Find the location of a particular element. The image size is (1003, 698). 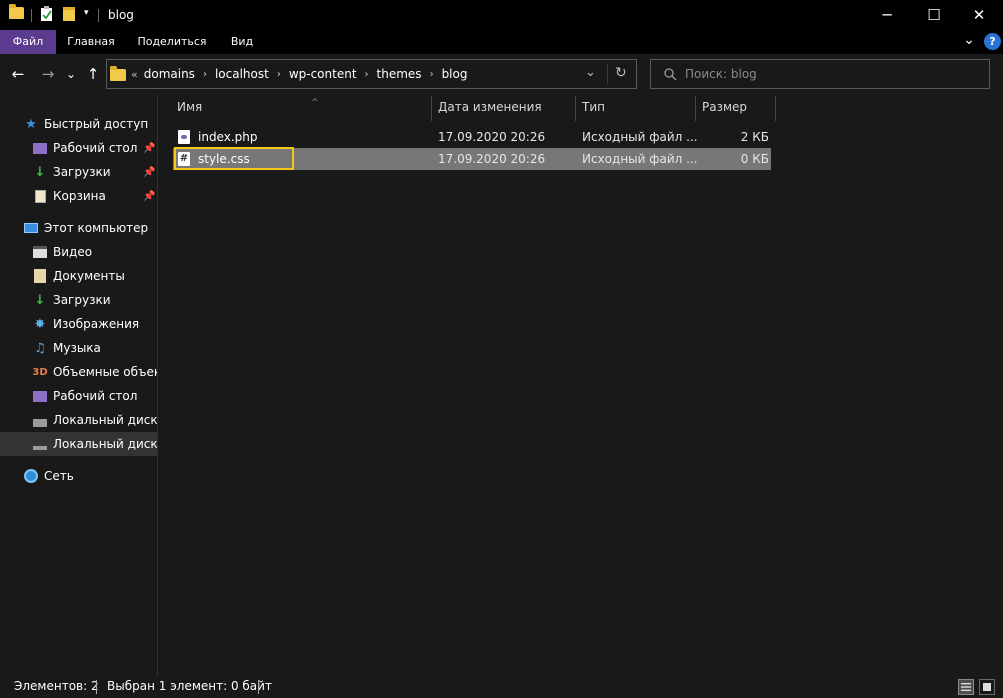

search-input is located at coordinates (825, 74).